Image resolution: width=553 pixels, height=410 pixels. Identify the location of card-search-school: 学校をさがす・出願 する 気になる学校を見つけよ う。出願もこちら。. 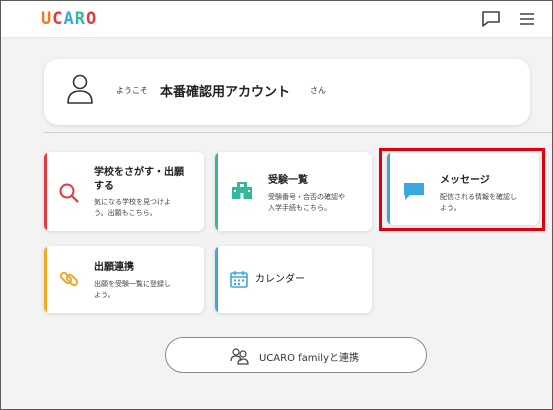
(124, 191).